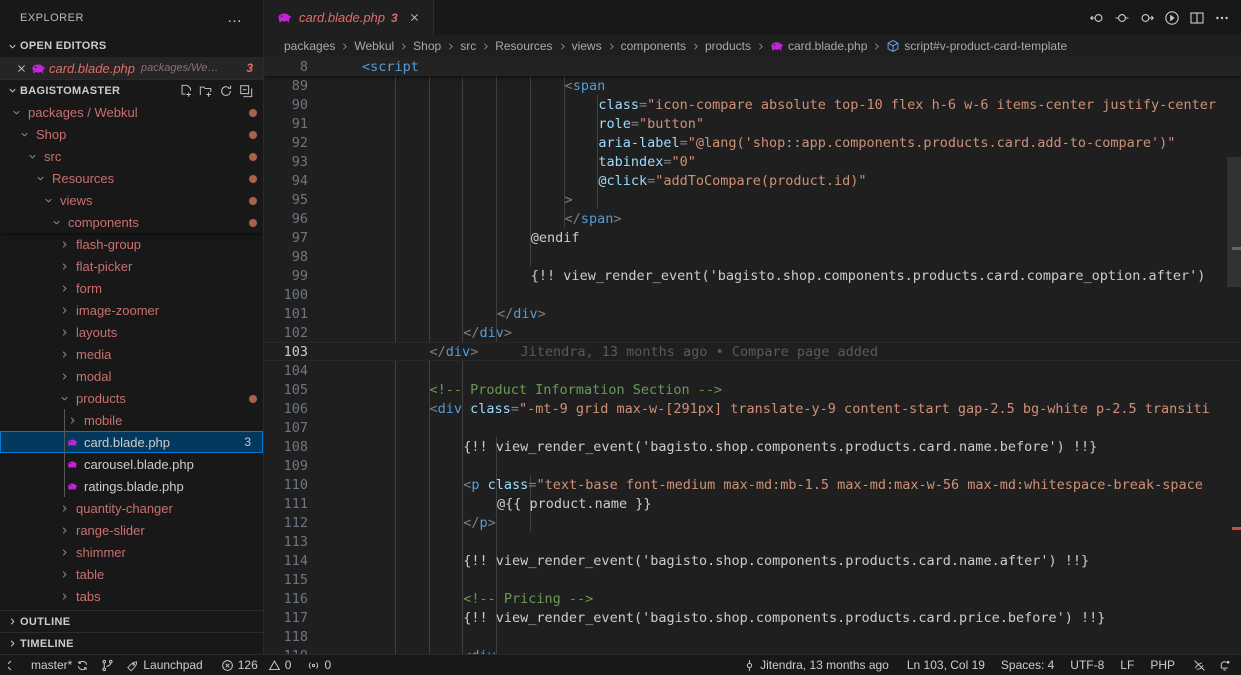 The height and width of the screenshot is (675, 1241). What do you see at coordinates (427, 46) in the screenshot?
I see `breadcrumb-item: Shop` at bounding box center [427, 46].